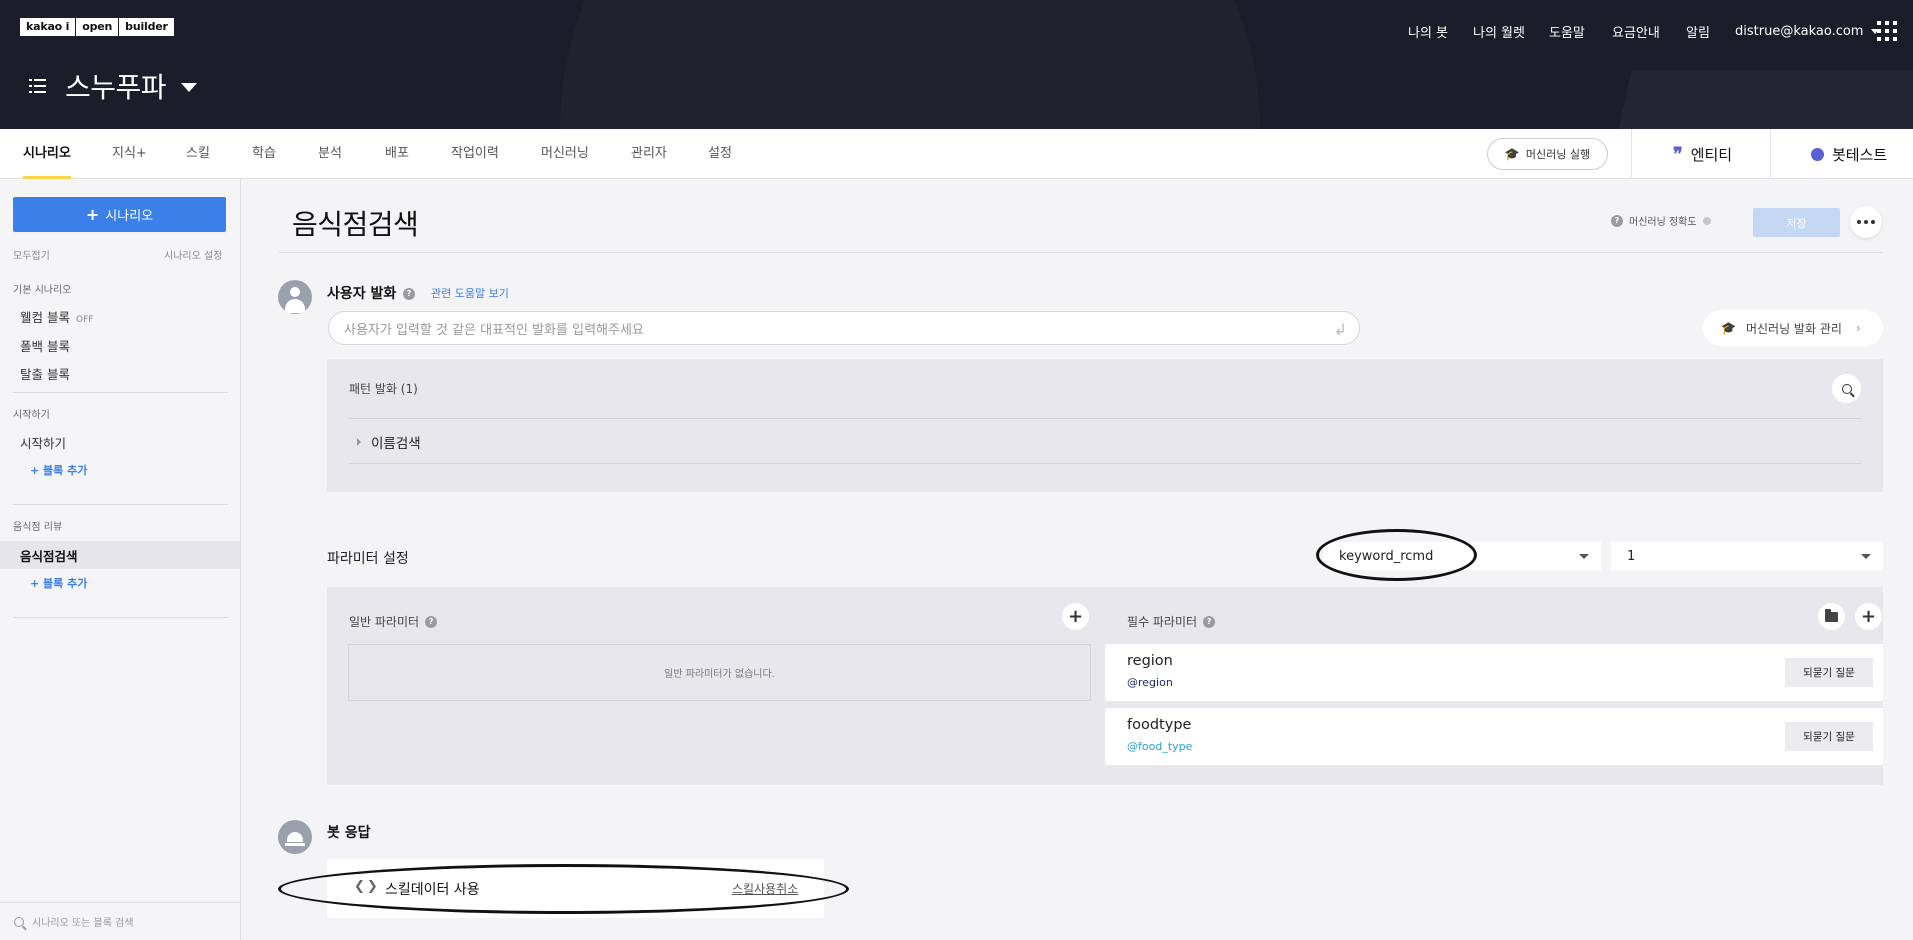  I want to click on pattern-search-button, so click(1846, 388).